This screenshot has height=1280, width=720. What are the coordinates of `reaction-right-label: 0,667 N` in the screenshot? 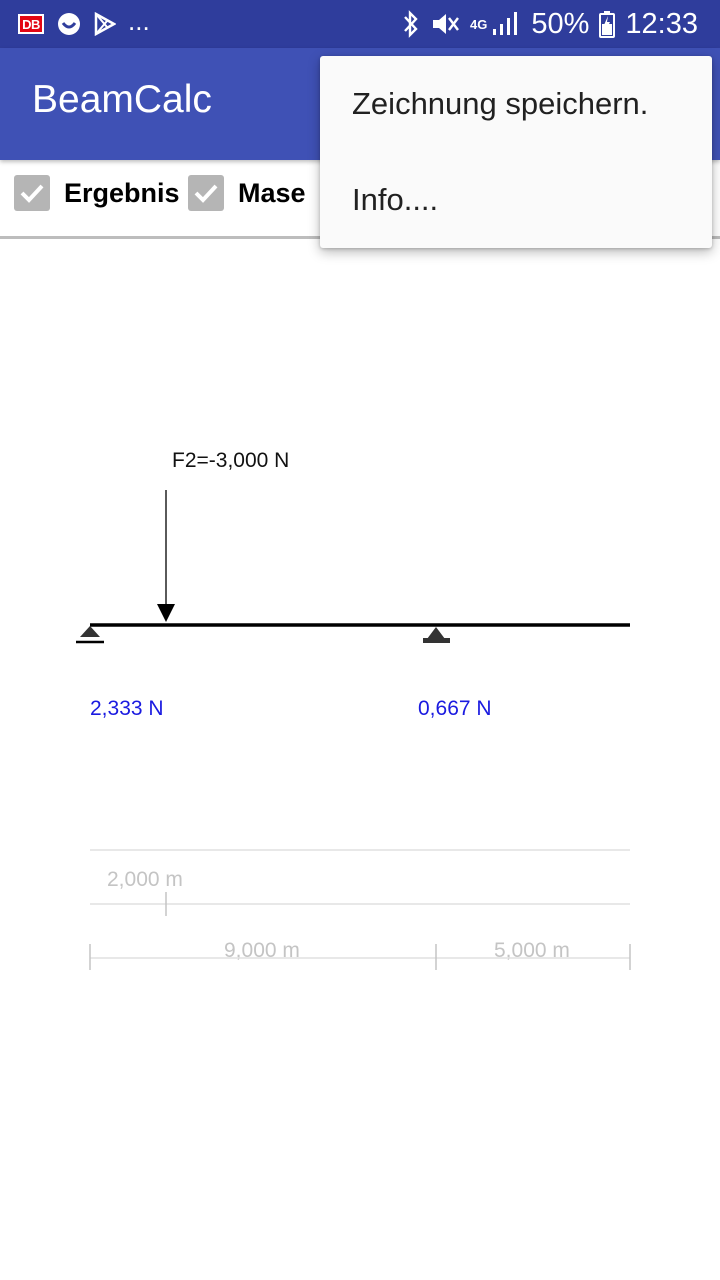 It's located at (455, 708).